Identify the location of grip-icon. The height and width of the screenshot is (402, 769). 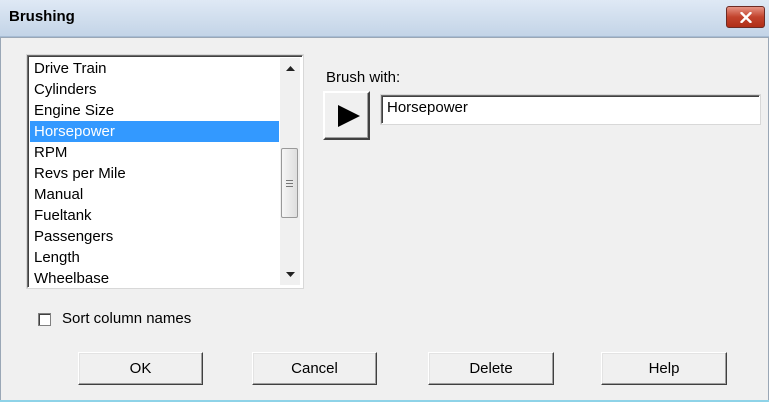
(289, 183).